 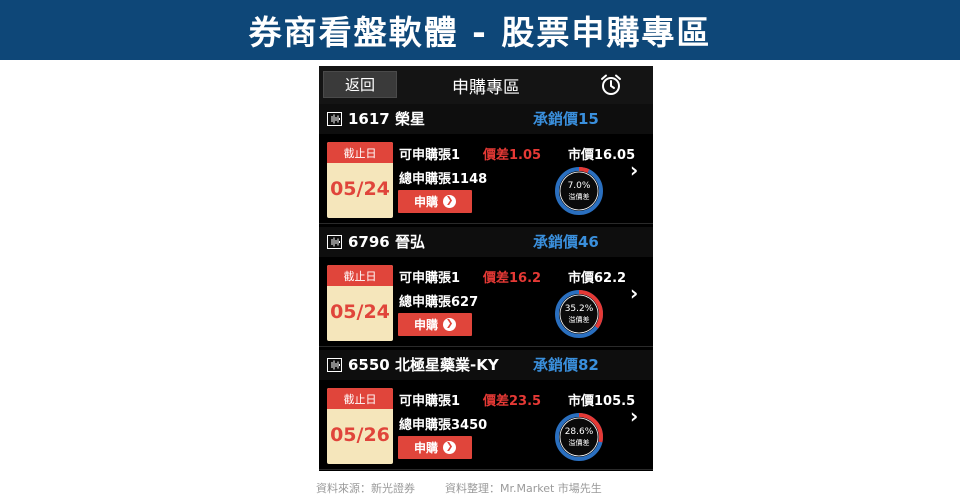 What do you see at coordinates (566, 242) in the screenshot?
I see `offer-price: 承銷價46` at bounding box center [566, 242].